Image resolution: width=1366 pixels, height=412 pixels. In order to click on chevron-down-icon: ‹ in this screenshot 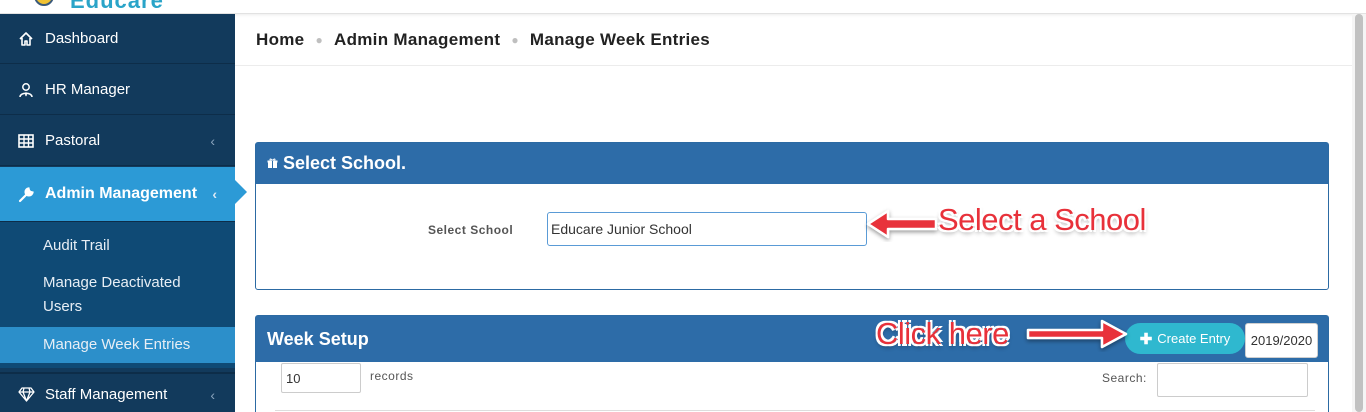, I will do `click(214, 194)`.